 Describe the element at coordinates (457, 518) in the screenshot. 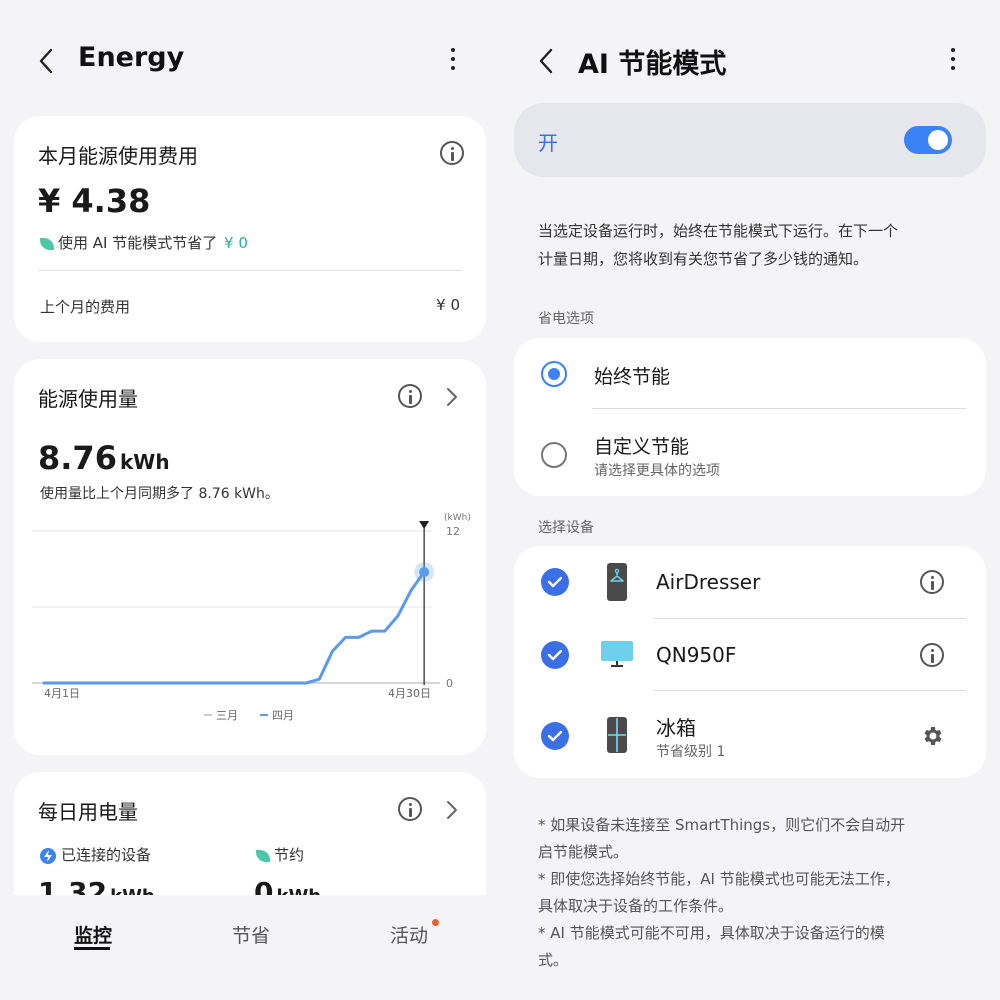

I see `unit-label: (kWh)` at that location.